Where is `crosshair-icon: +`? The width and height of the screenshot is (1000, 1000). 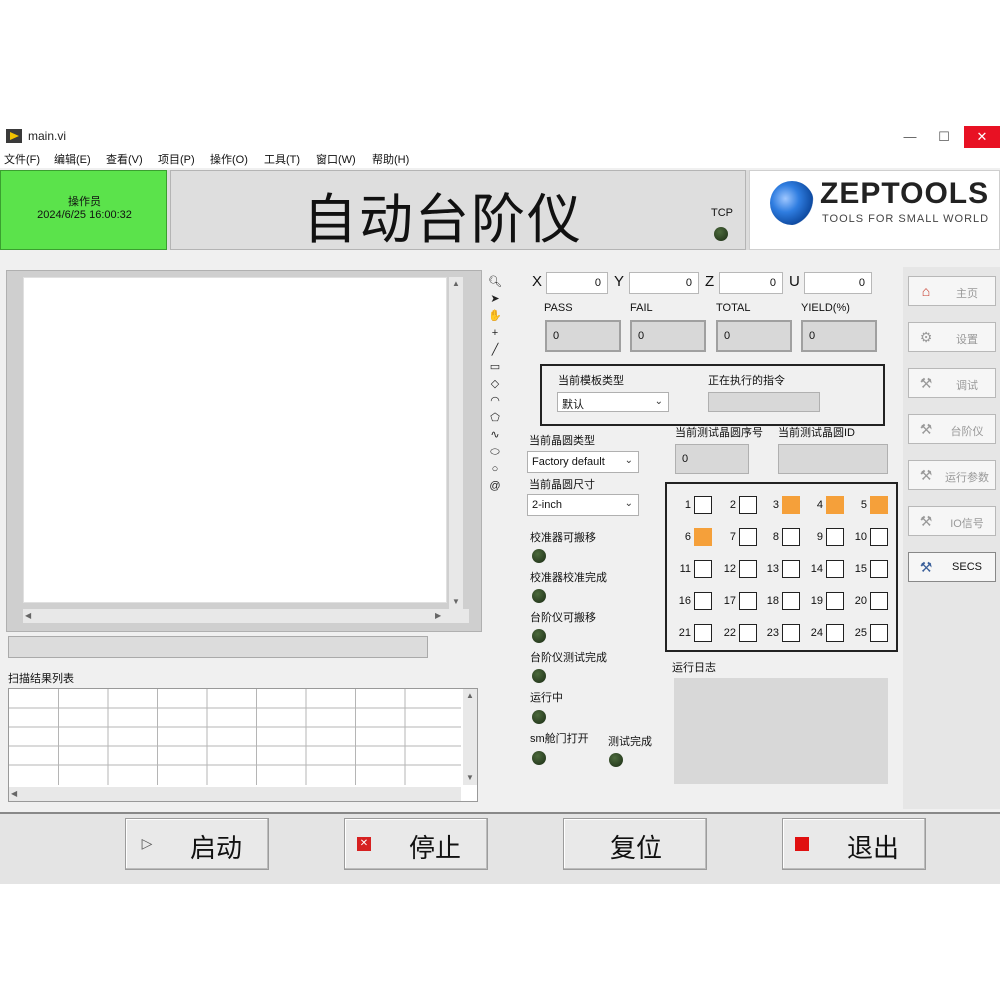 crosshair-icon: + is located at coordinates (495, 333).